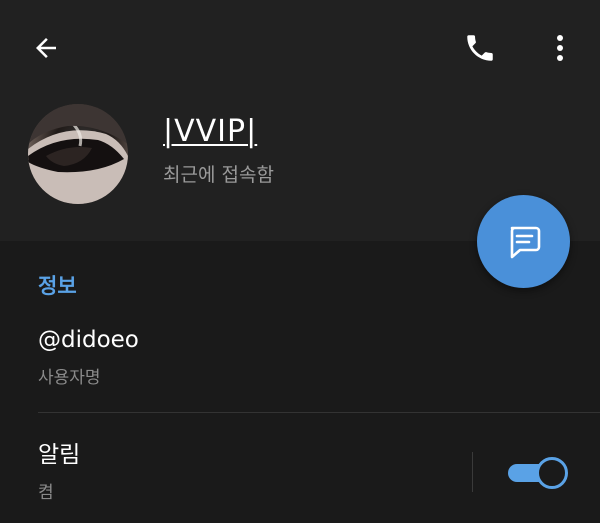 The width and height of the screenshot is (600, 523). I want to click on avatar, so click(78, 154).